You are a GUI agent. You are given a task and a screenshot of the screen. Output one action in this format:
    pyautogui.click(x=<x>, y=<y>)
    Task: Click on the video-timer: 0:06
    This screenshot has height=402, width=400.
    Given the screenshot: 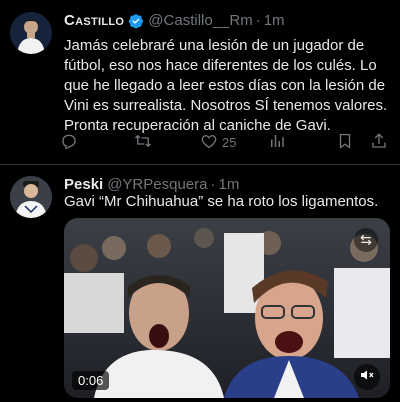 What is the action you would take?
    pyautogui.click(x=91, y=380)
    